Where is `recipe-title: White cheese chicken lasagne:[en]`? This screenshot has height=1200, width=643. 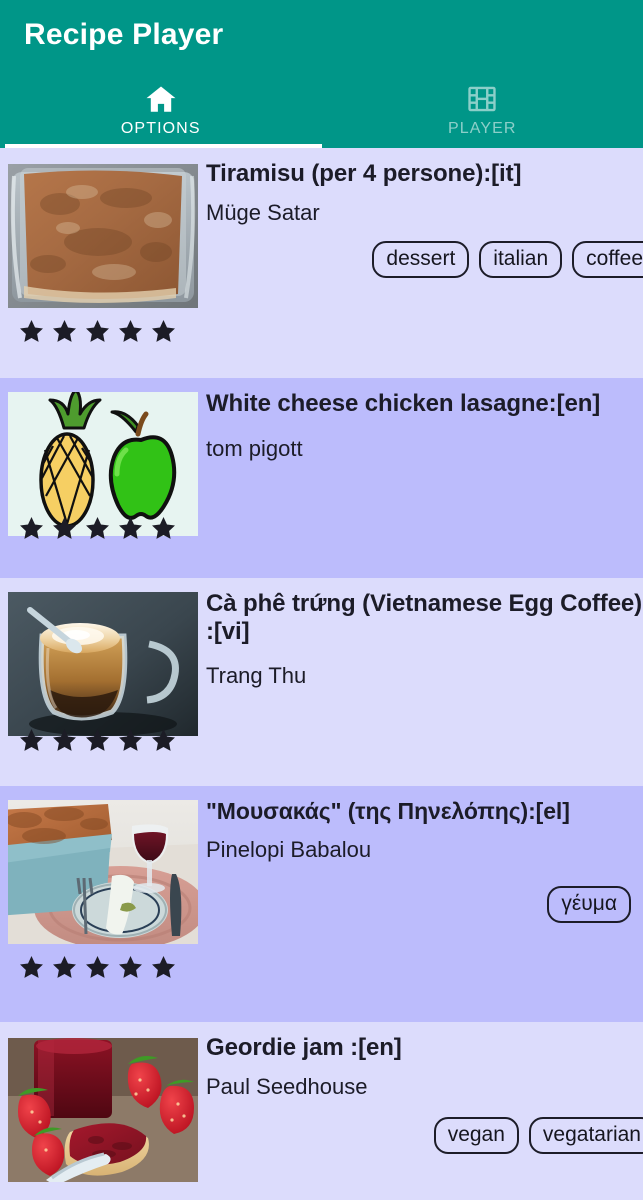
recipe-title: White cheese chicken lasagne:[en] is located at coordinates (403, 403).